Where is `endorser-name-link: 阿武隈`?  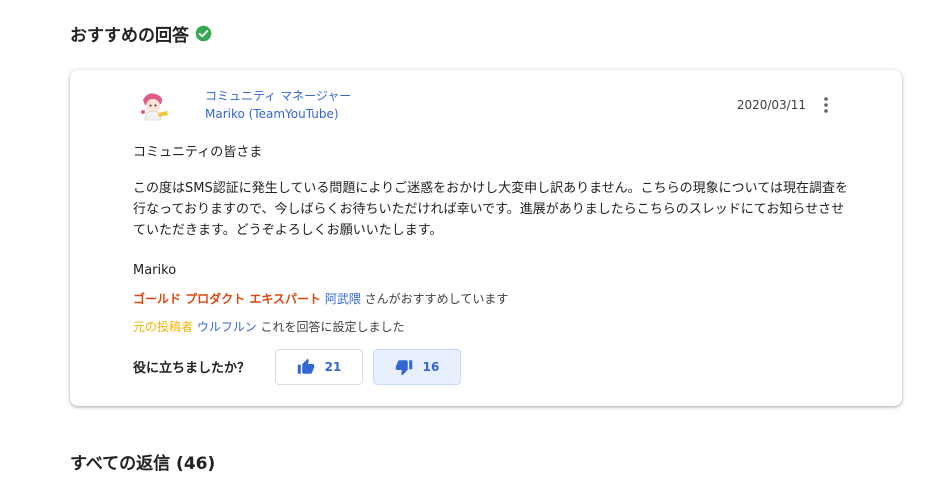
endorser-name-link: 阿武隈 is located at coordinates (343, 299).